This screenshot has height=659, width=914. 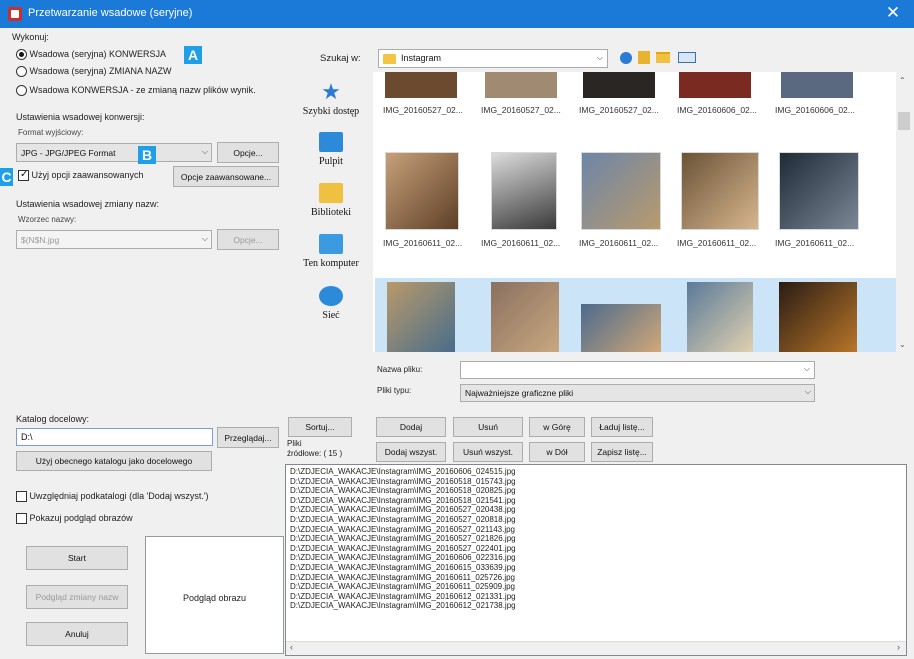 I want to click on advanced-options-checkbox: Użyj opcji zaawansowanych, so click(x=81, y=175).